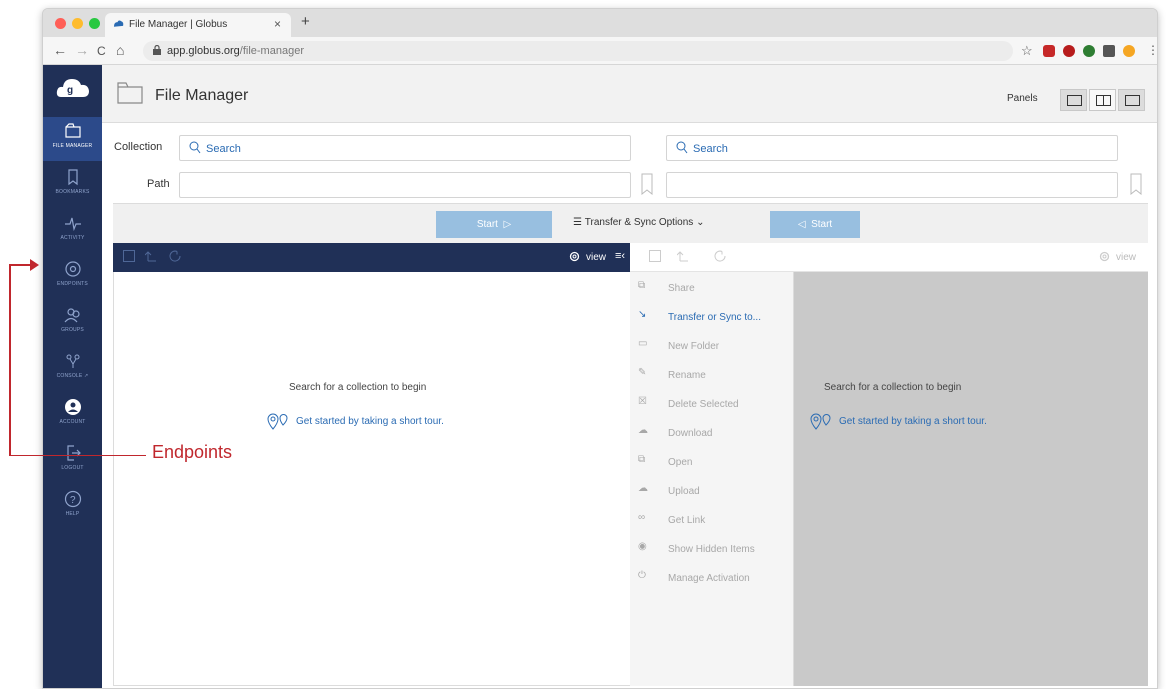 This screenshot has width=1166, height=689. I want to click on left-path-input, so click(405, 185).